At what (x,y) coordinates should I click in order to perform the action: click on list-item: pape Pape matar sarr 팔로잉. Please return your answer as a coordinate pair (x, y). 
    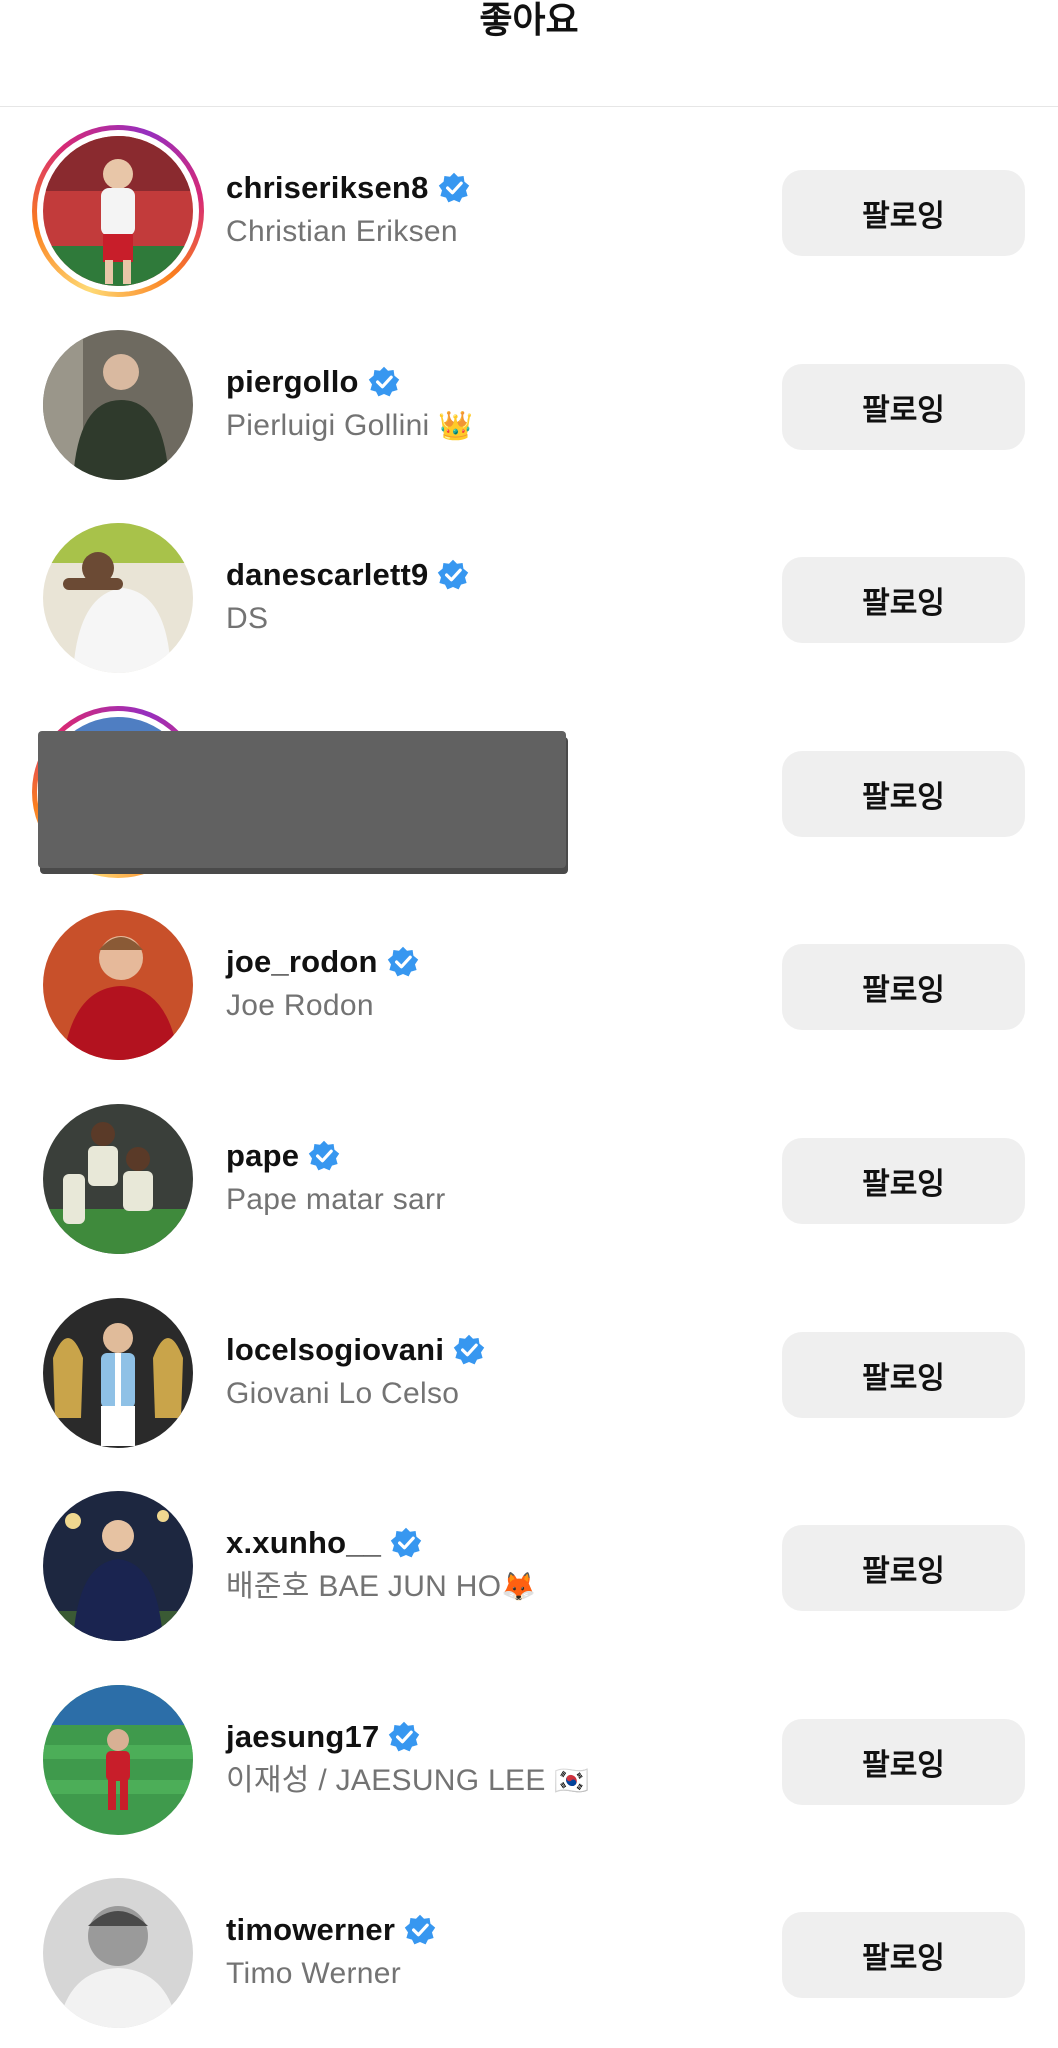
    Looking at the image, I should click on (529, 1171).